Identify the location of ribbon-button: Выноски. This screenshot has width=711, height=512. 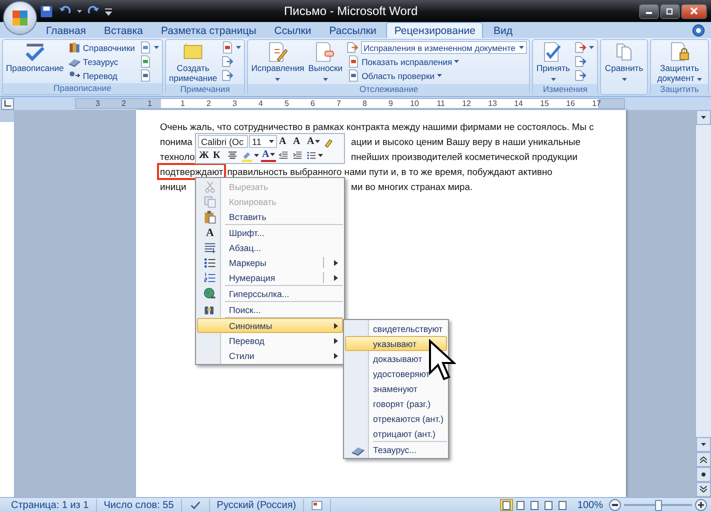
(325, 62).